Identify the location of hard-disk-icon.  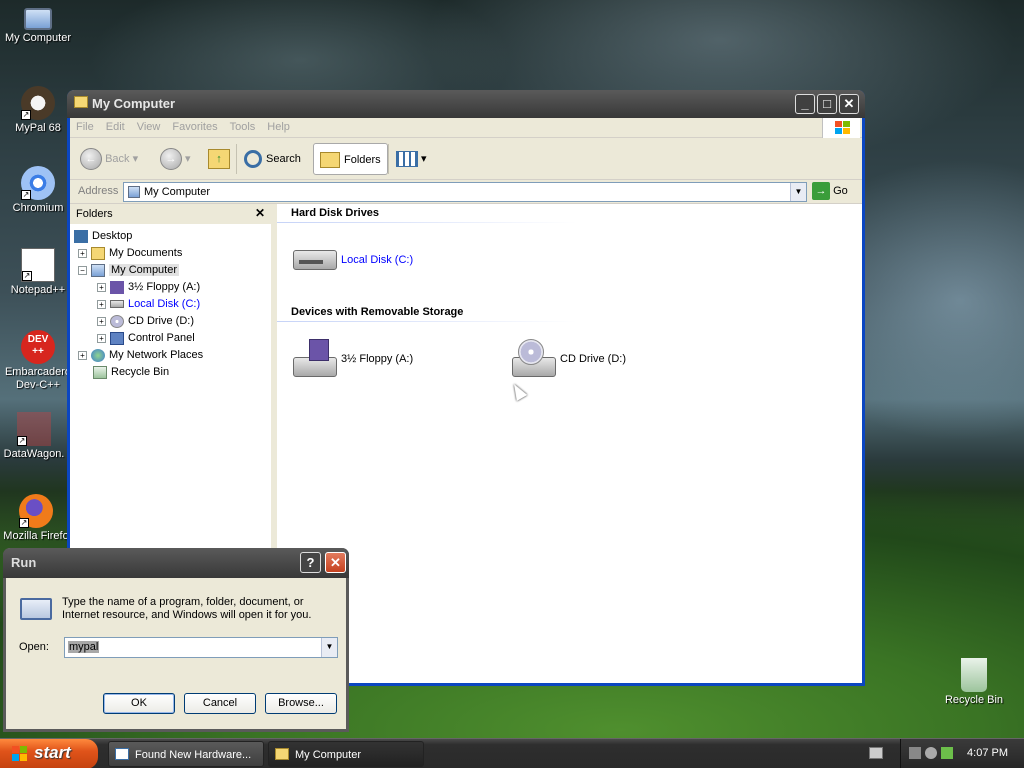
(117, 304).